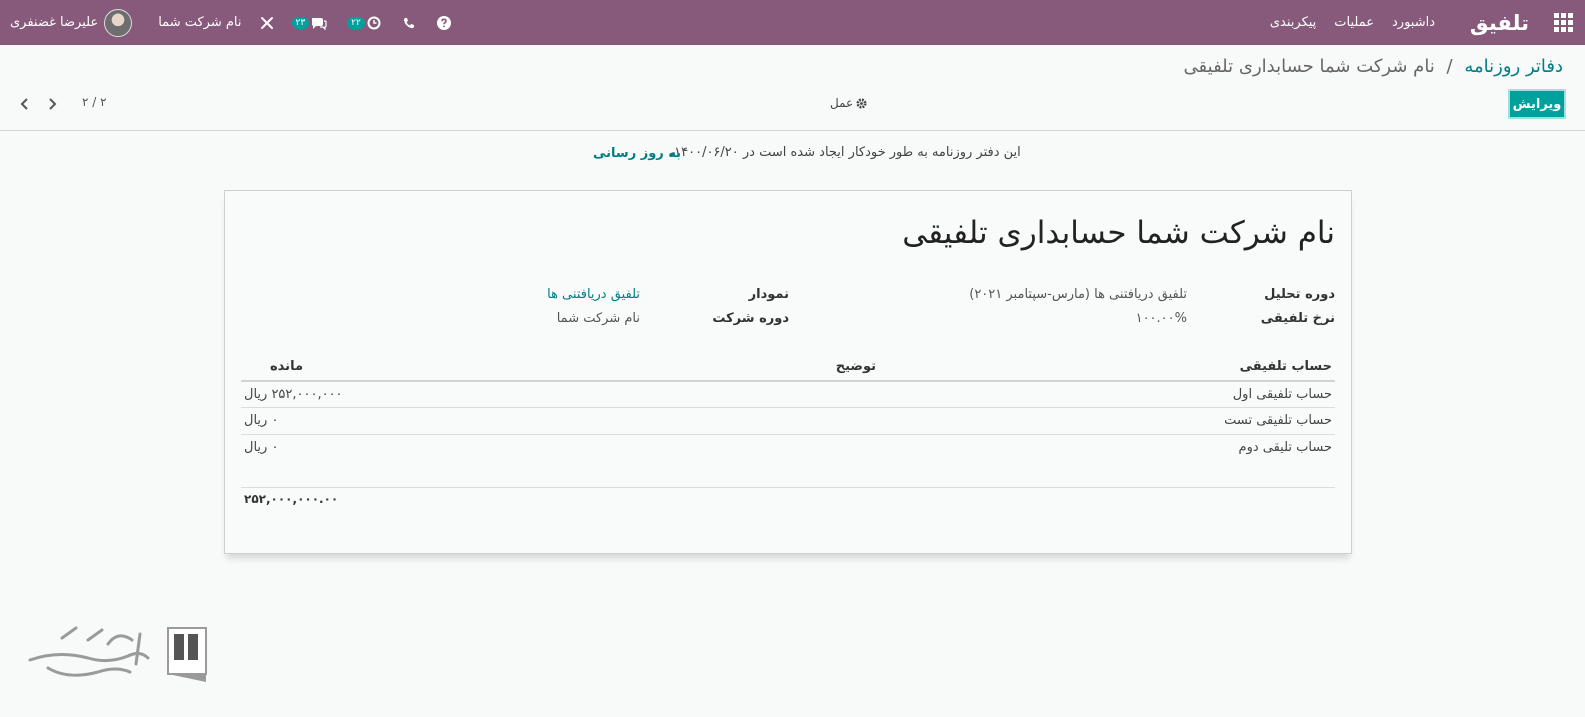  I want to click on action-label: عمل, so click(842, 103).